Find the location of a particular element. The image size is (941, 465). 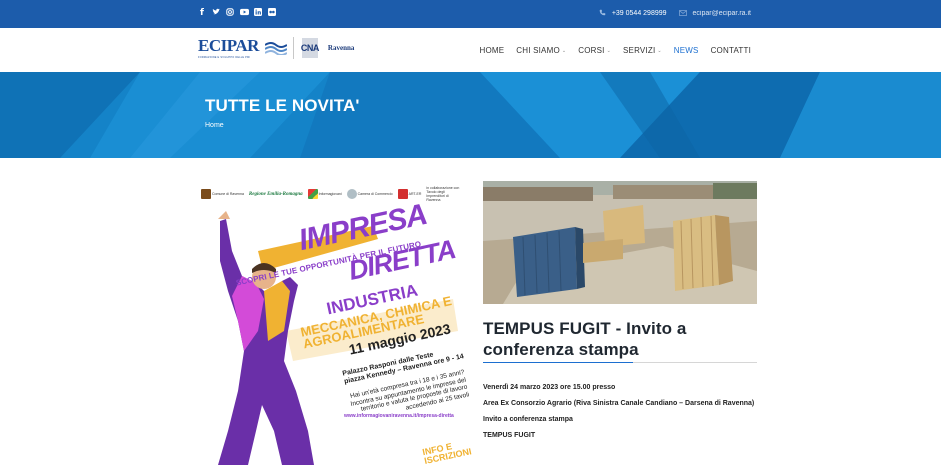

wave-logo-icon is located at coordinates (275, 48).